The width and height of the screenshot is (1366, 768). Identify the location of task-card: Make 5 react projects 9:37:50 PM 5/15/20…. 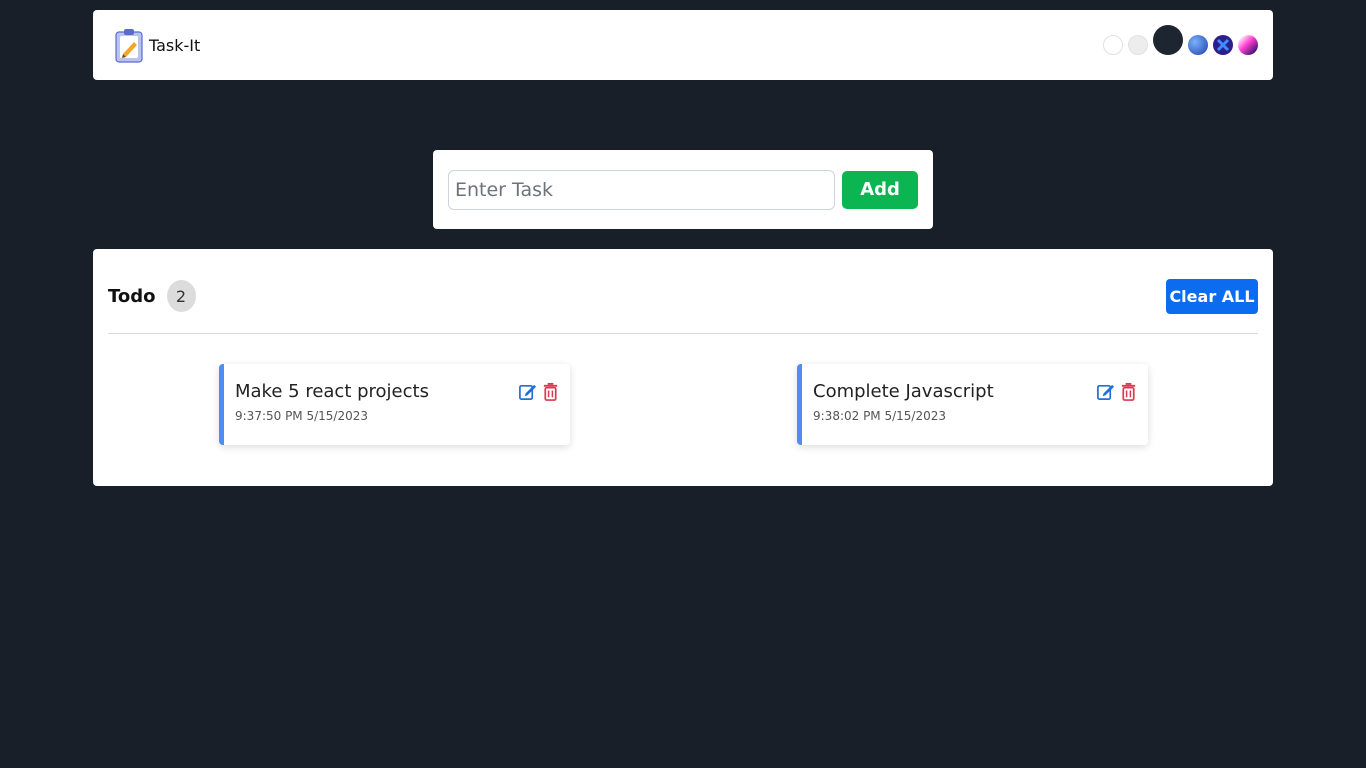
(394, 404).